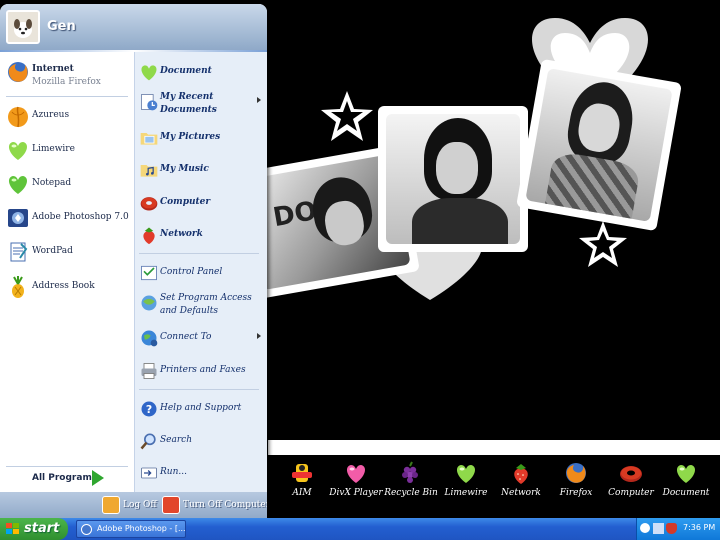  Describe the element at coordinates (201, 409) in the screenshot. I see `right-item-help-and-support: ? Help and Support` at that location.